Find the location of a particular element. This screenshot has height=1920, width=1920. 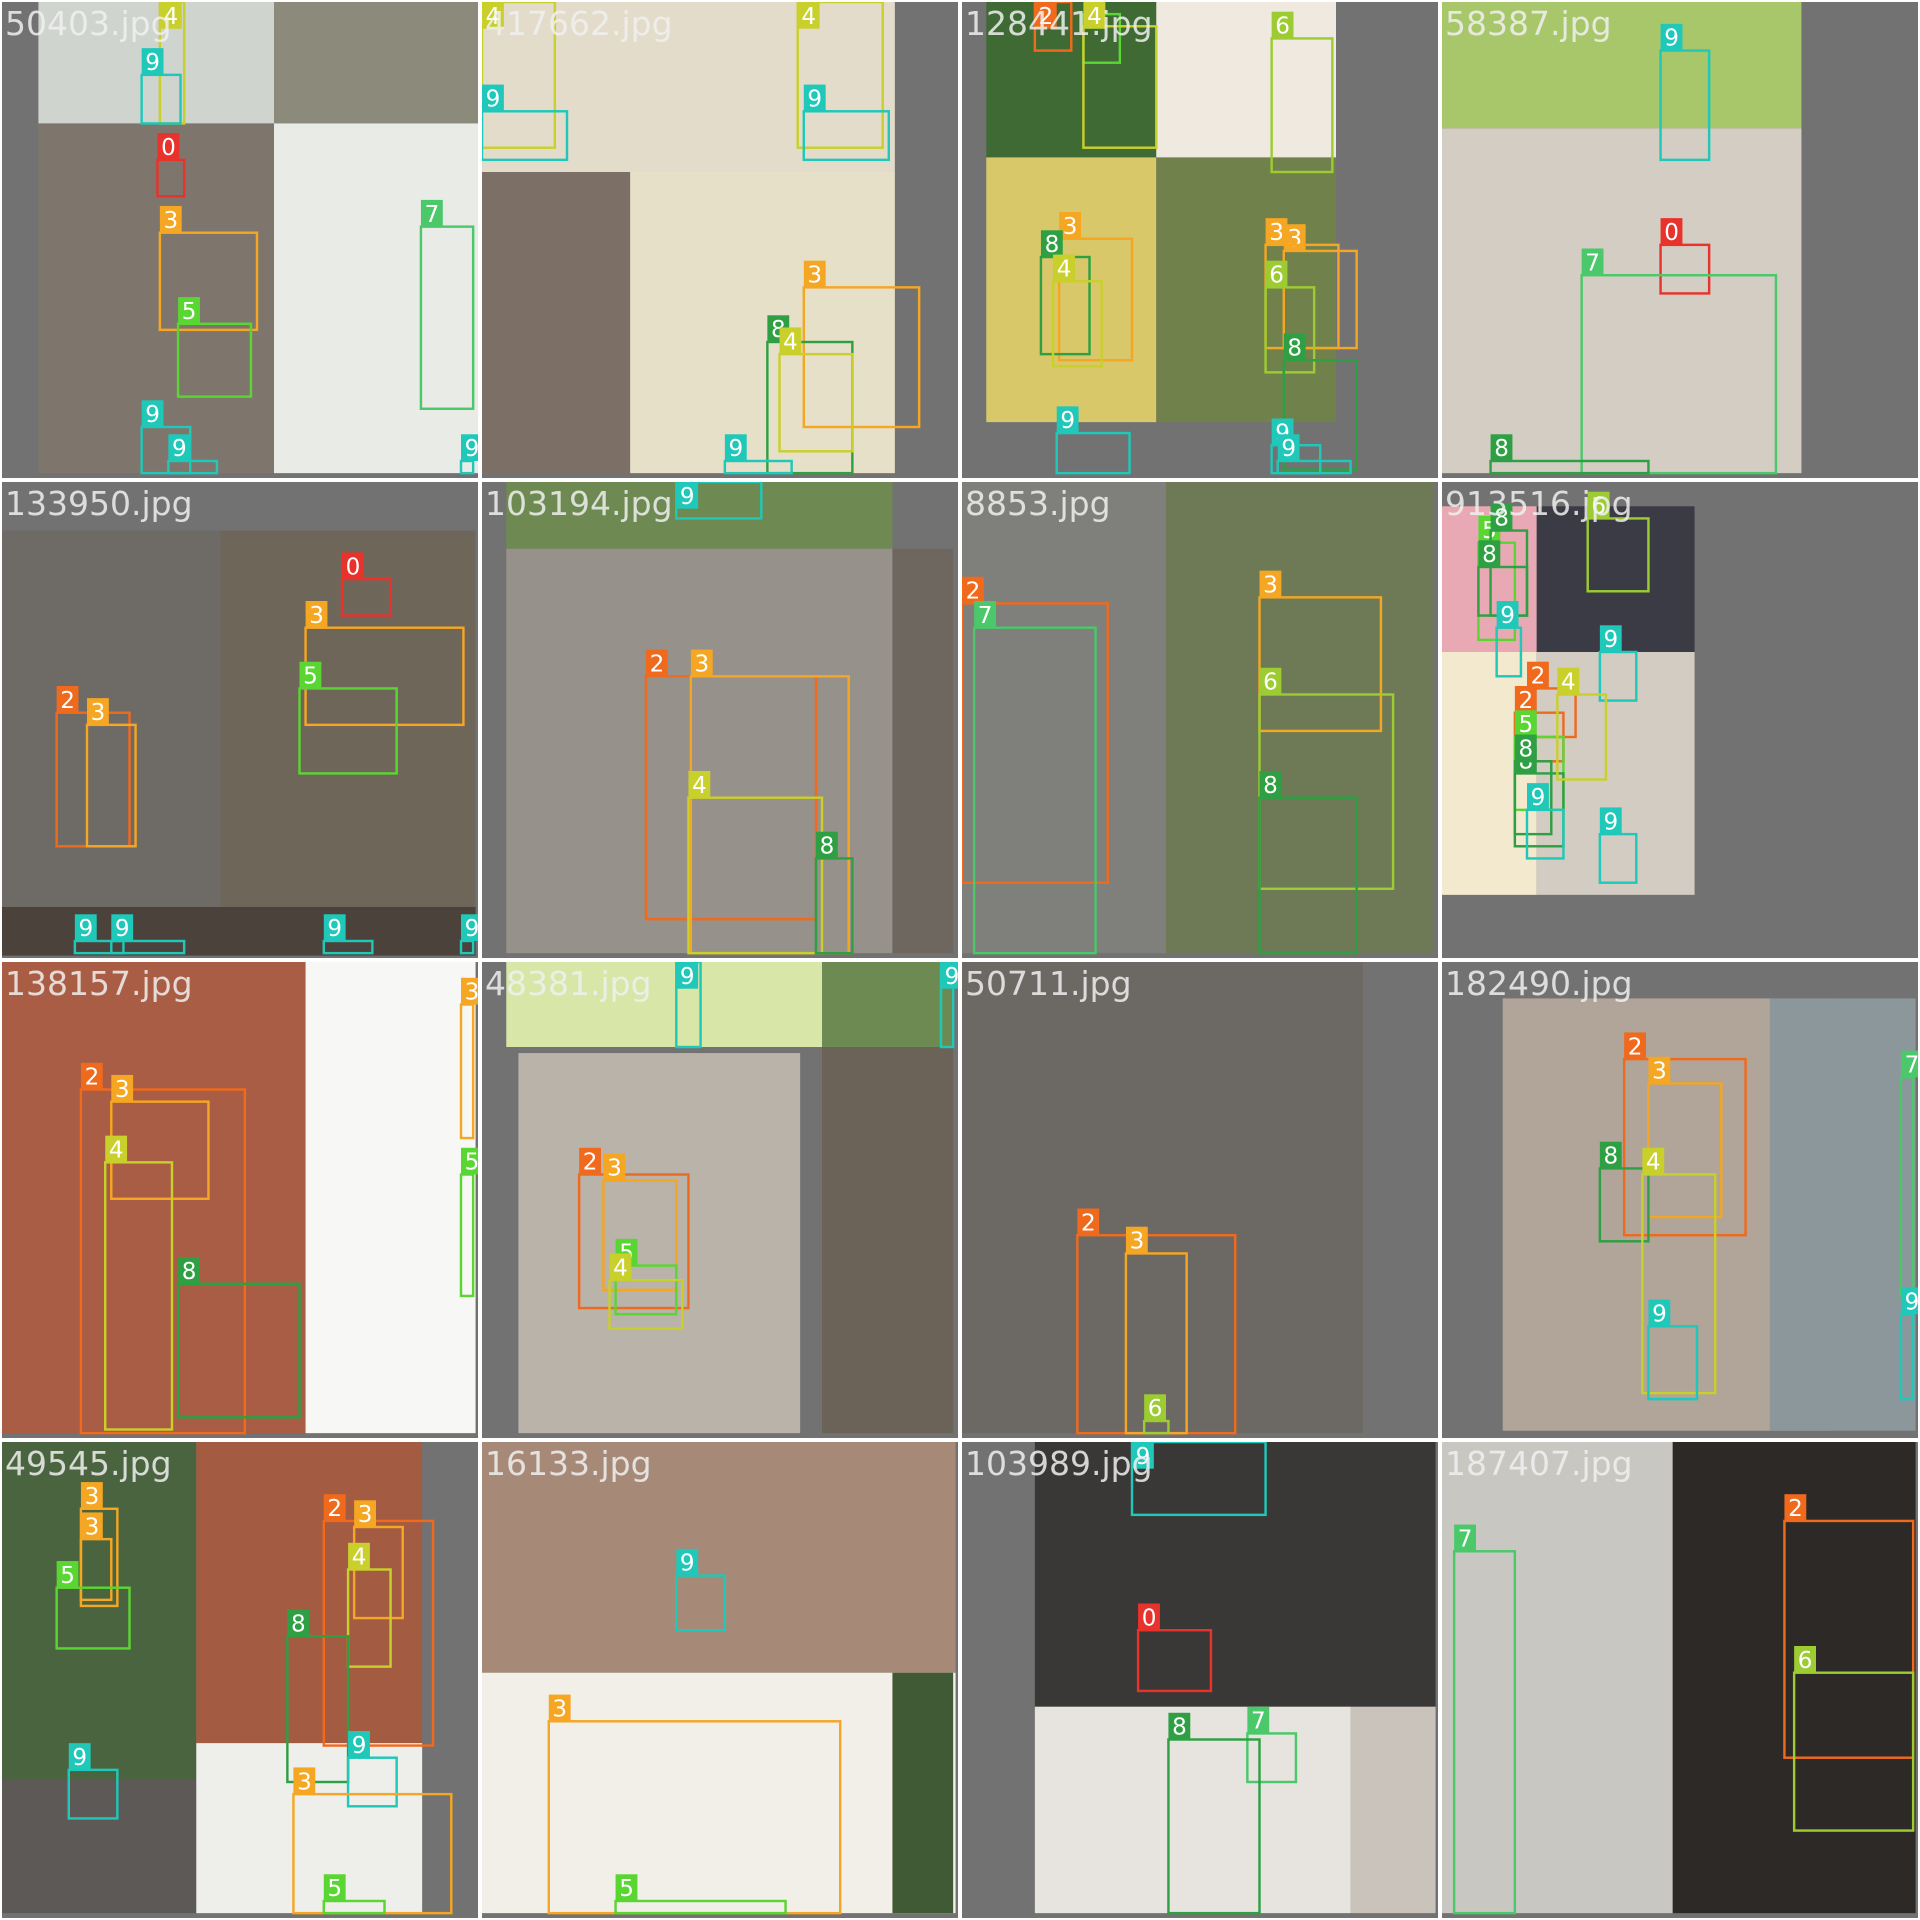

mosaic-tile: 7 2 6 187407.jpg is located at coordinates (1680, 1680).